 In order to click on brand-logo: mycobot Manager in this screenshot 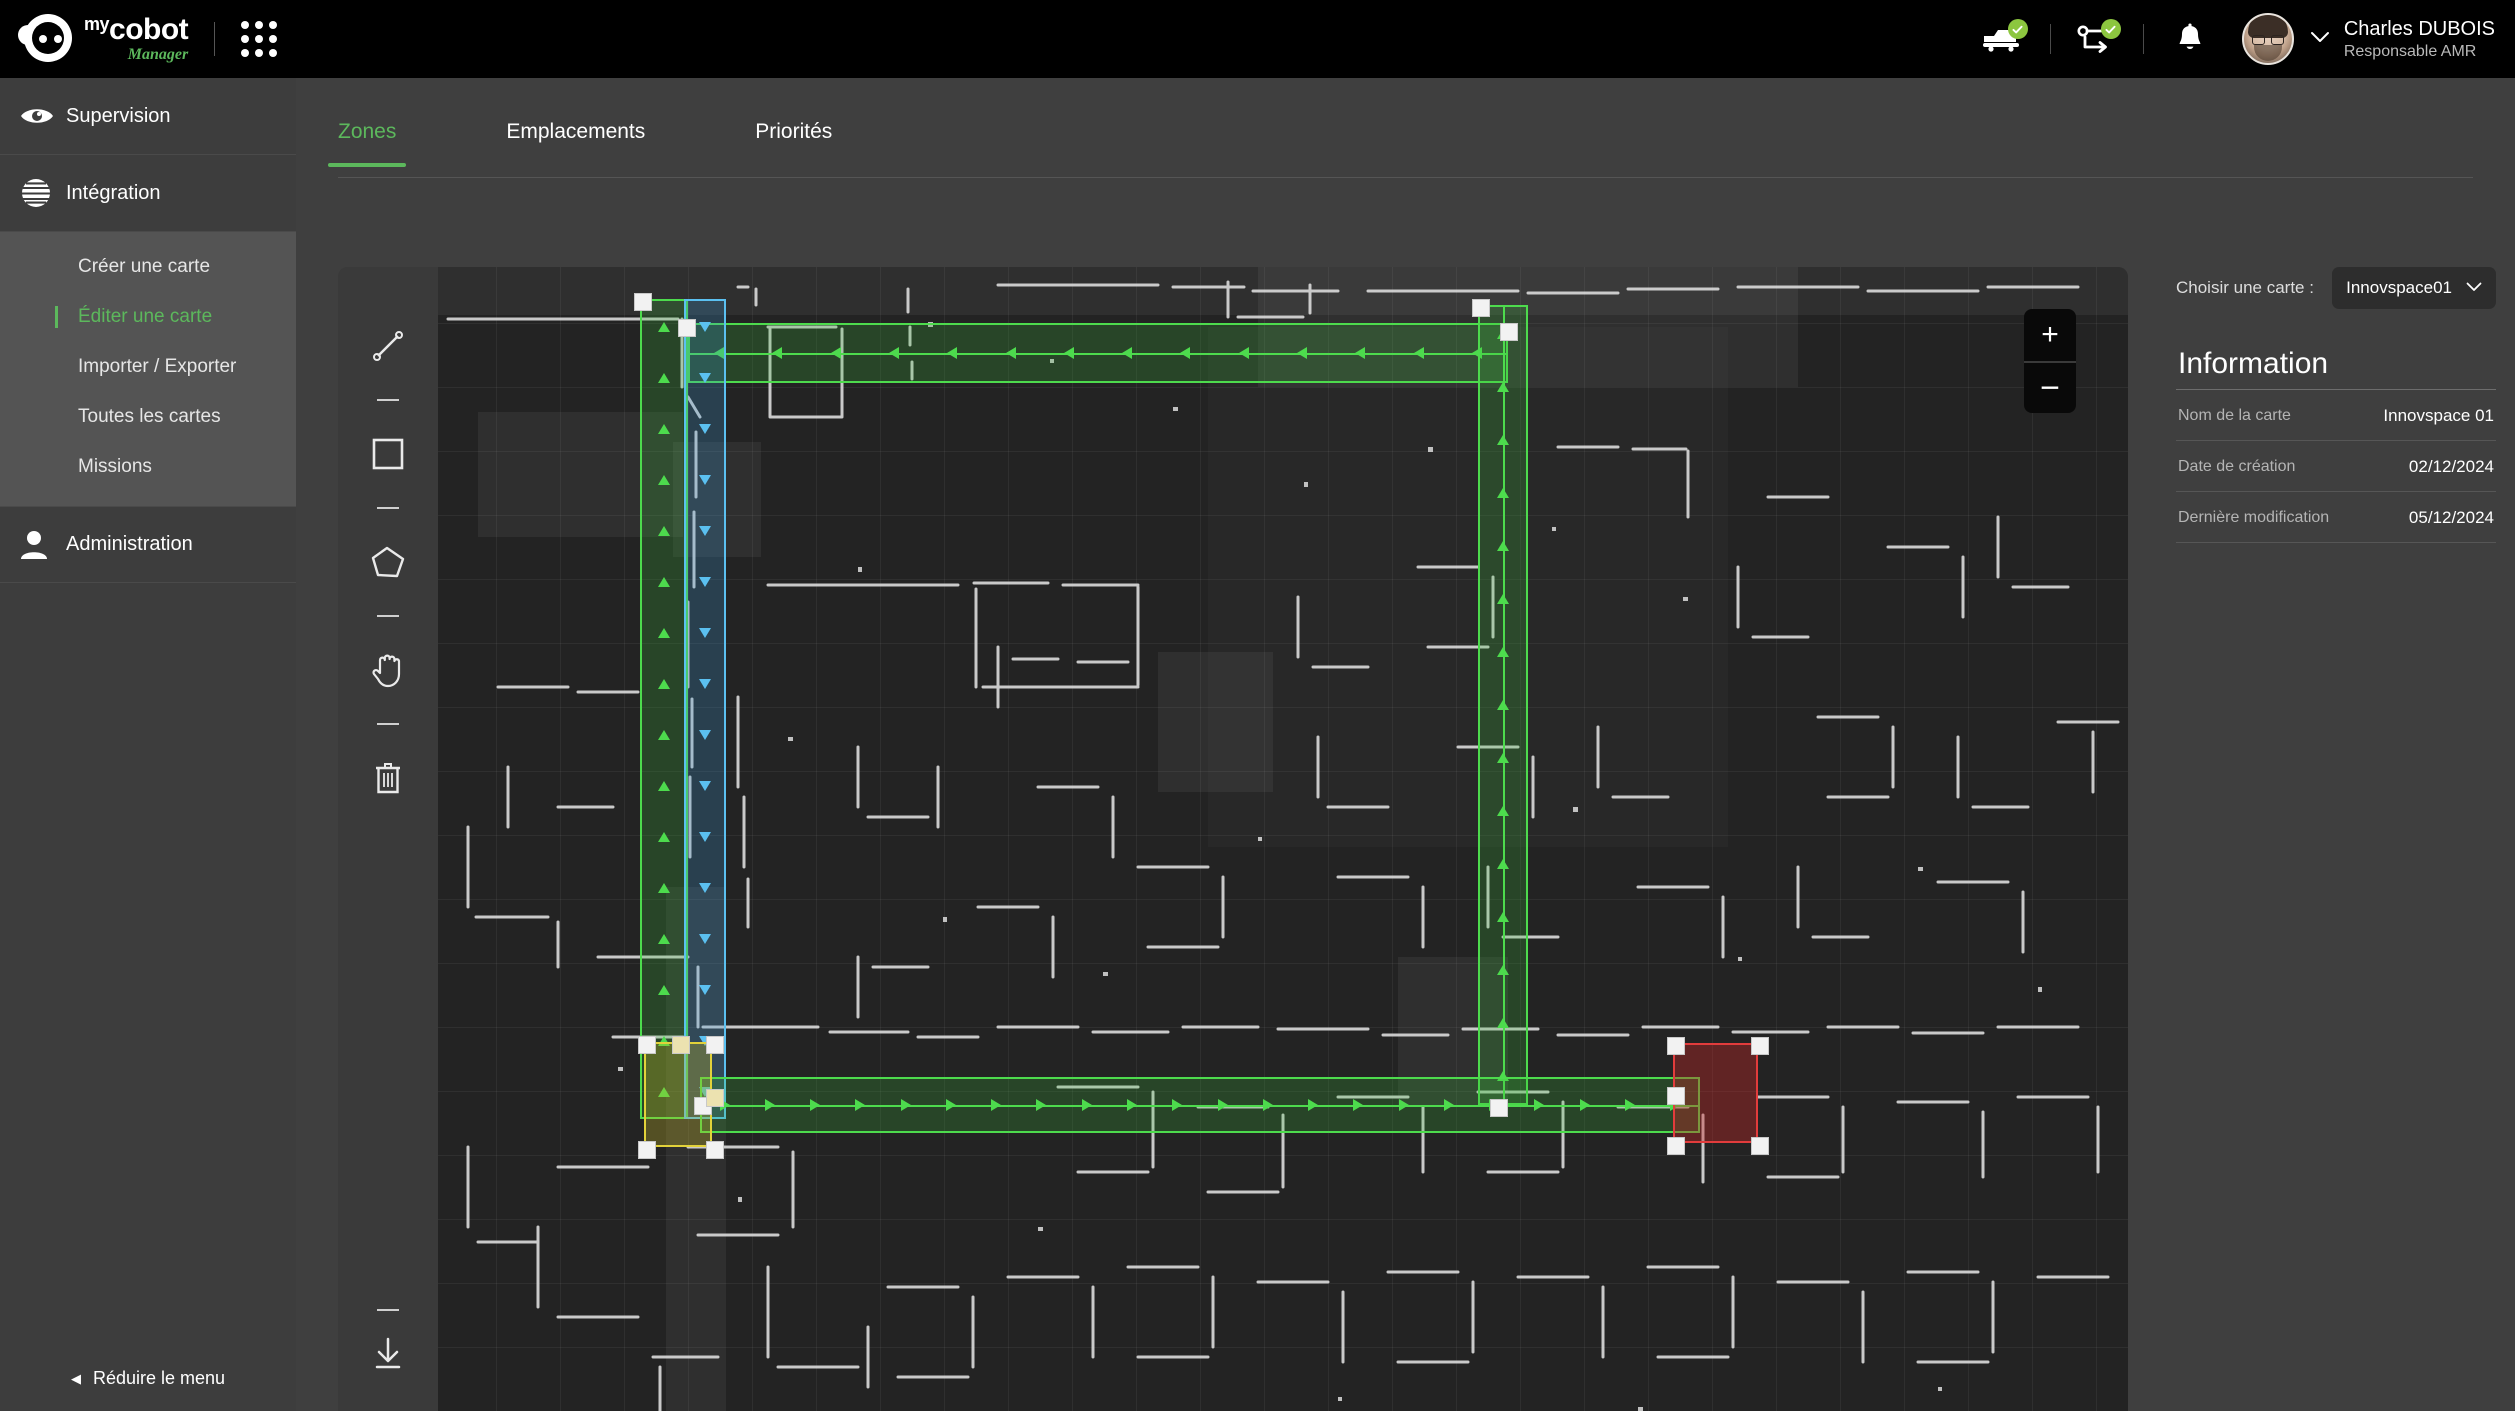, I will do `click(103, 39)`.